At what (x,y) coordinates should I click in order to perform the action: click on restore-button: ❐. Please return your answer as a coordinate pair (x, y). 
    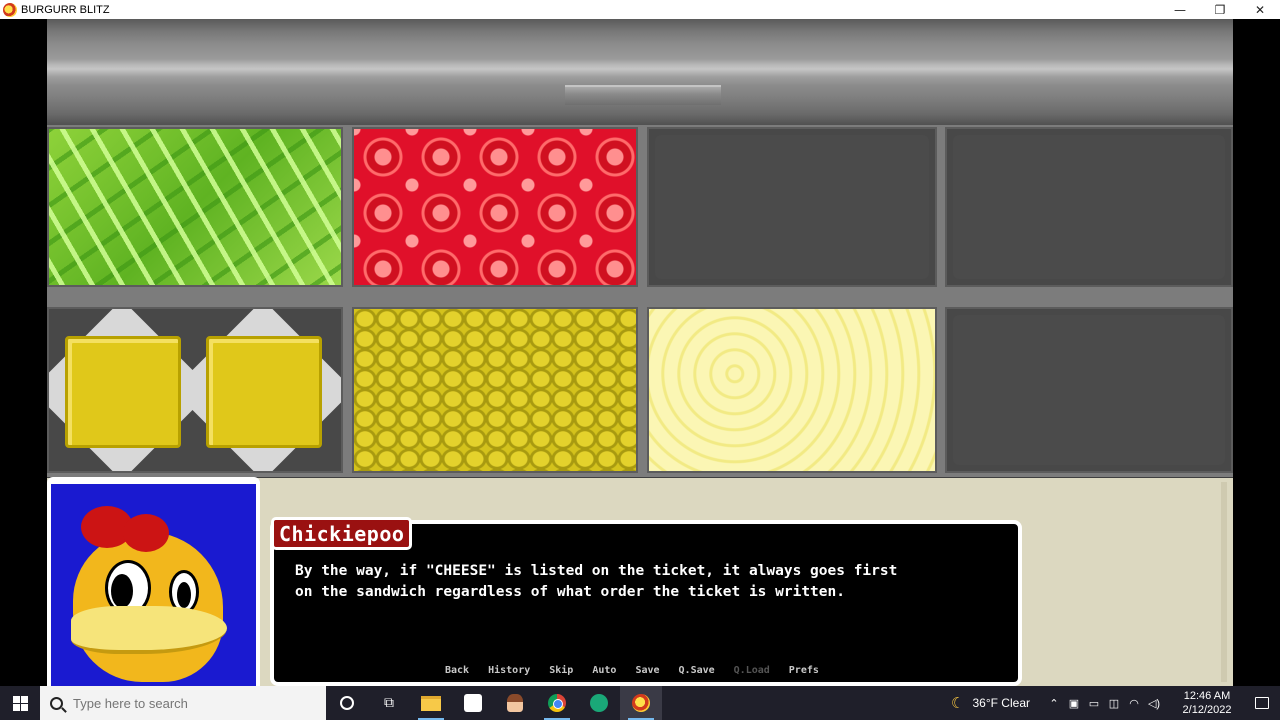
    Looking at the image, I should click on (1220, 9).